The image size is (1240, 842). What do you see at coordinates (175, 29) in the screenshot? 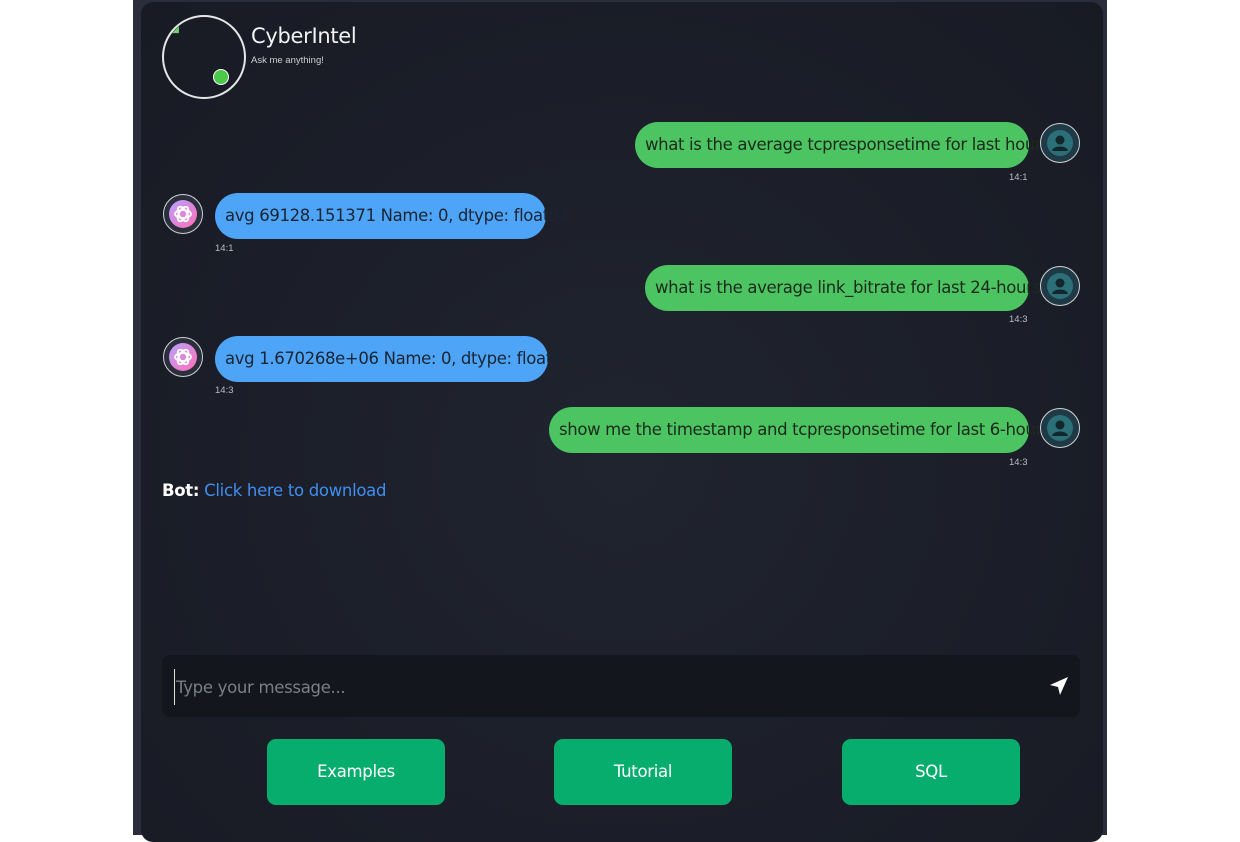
I see `broken-image-icon: ◢` at bounding box center [175, 29].